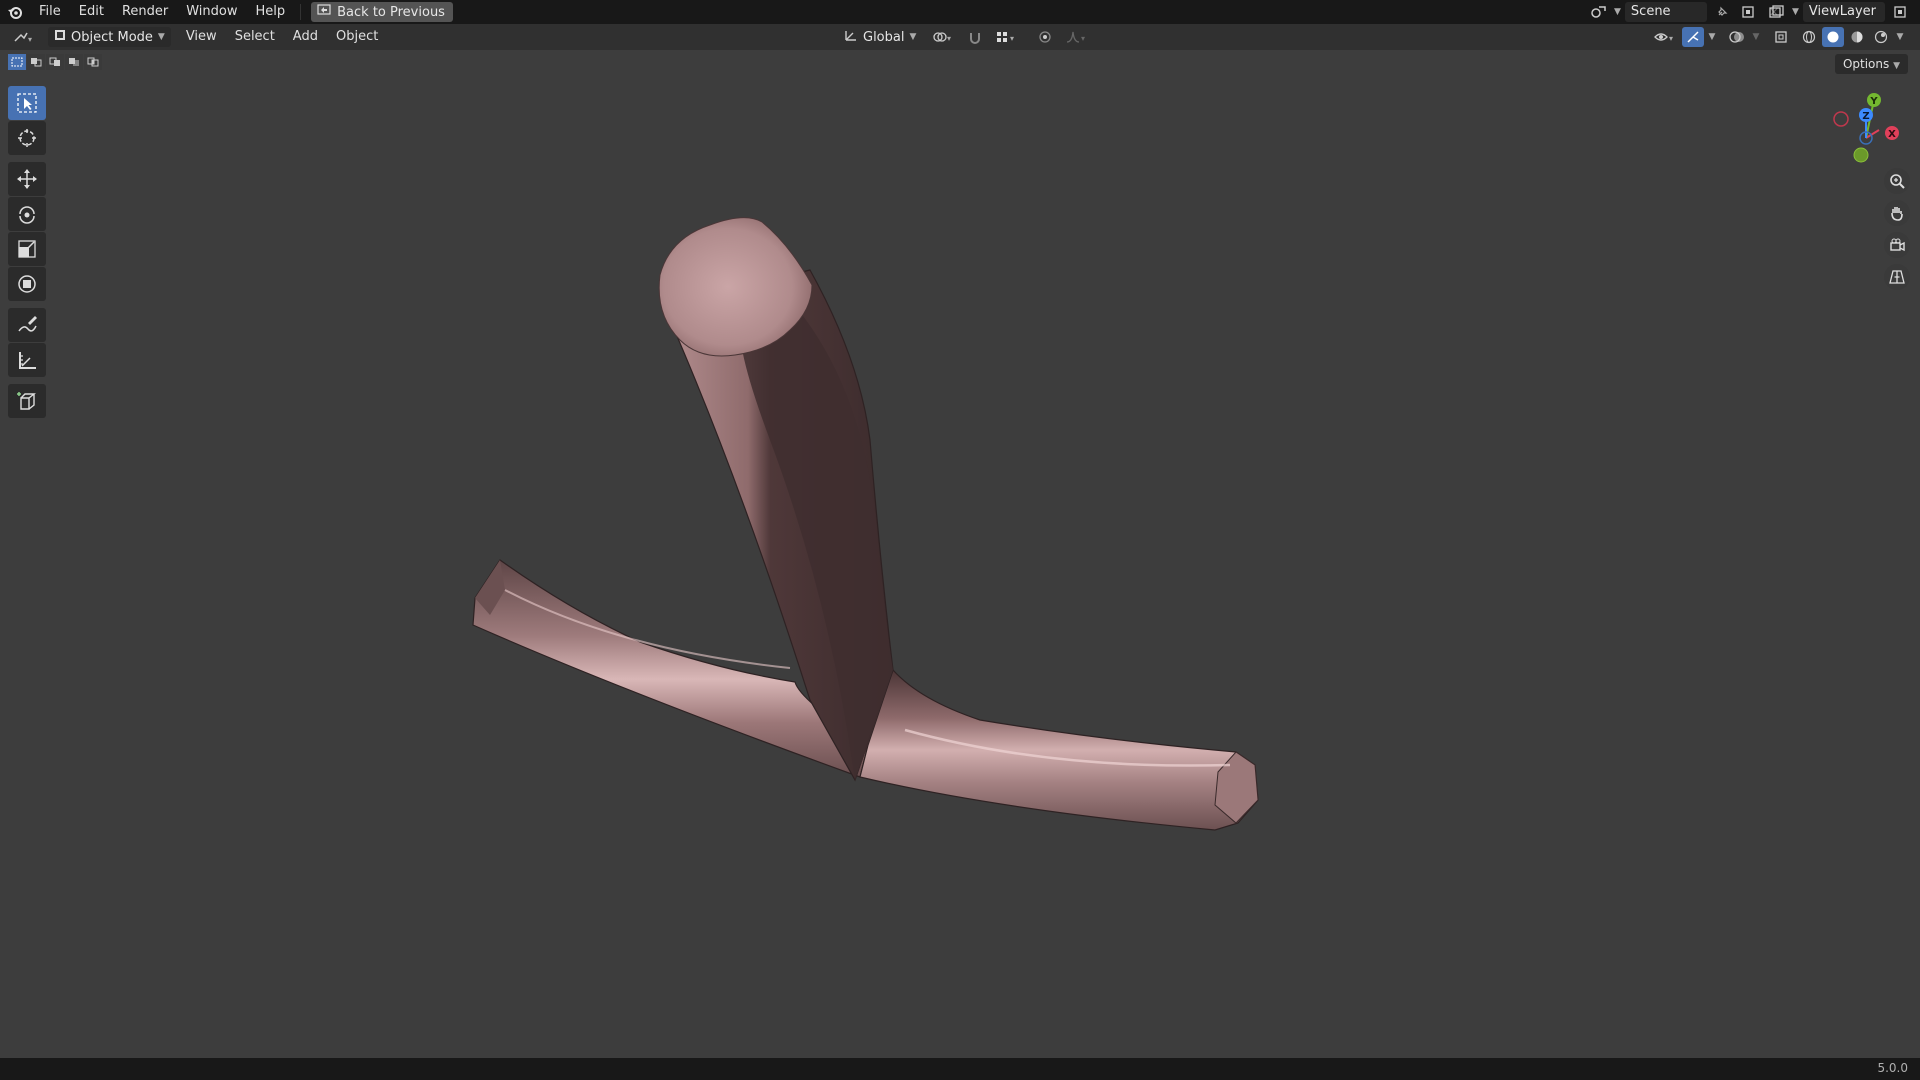  I want to click on pin-icon, so click(1722, 12).